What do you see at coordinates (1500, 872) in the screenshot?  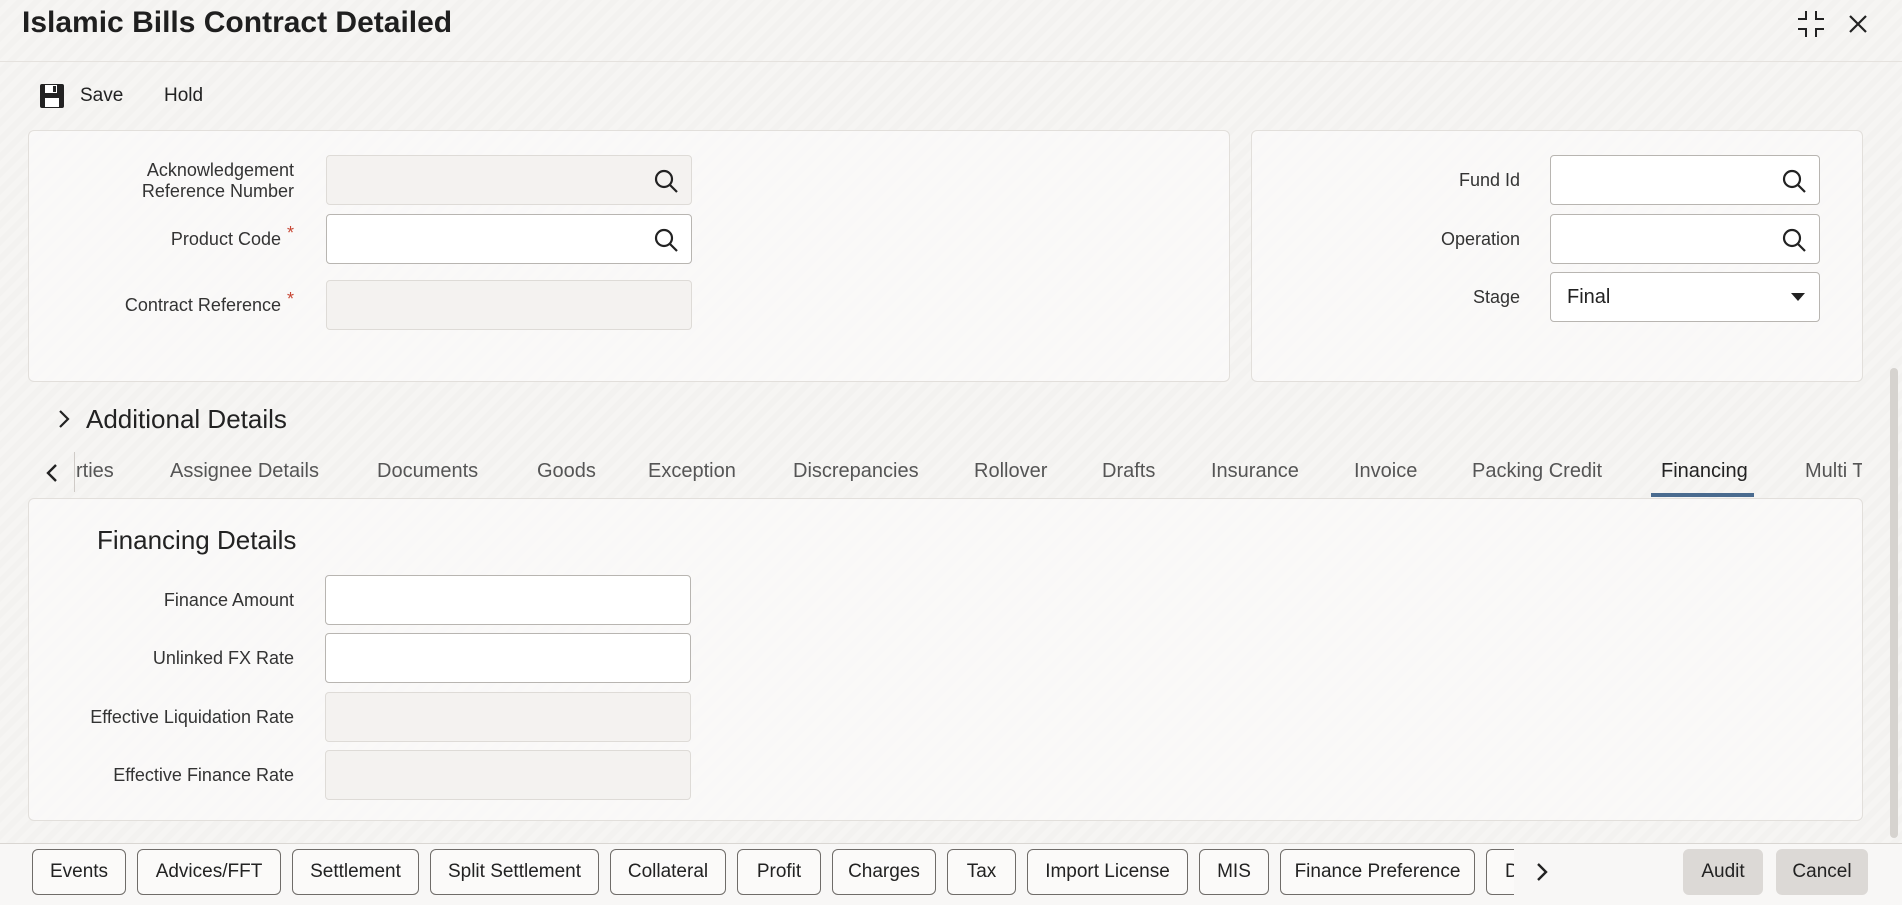 I see `truncated-footer-button: D` at bounding box center [1500, 872].